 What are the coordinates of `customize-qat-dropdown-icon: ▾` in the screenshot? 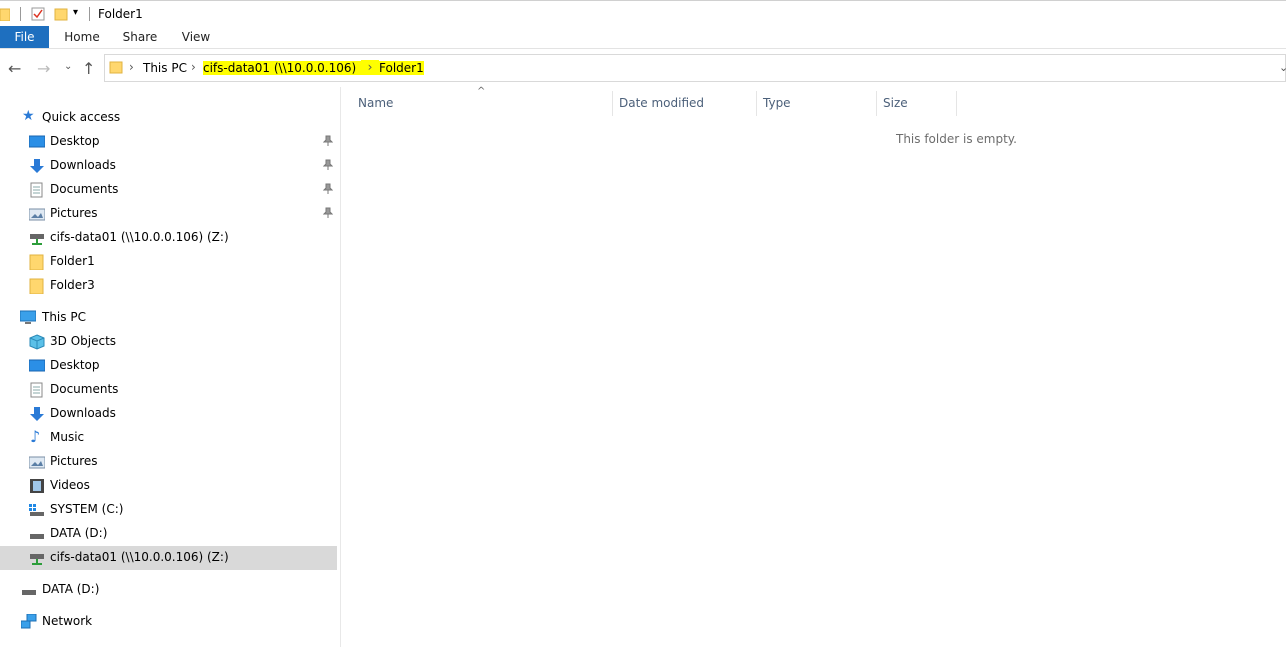 It's located at (75, 12).